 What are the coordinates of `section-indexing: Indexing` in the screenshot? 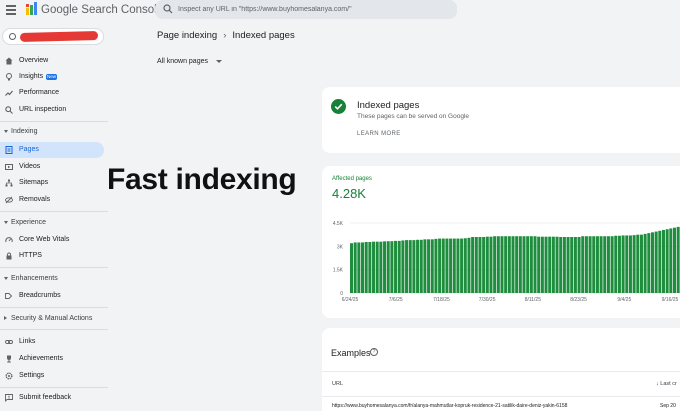 It's located at (52, 132).